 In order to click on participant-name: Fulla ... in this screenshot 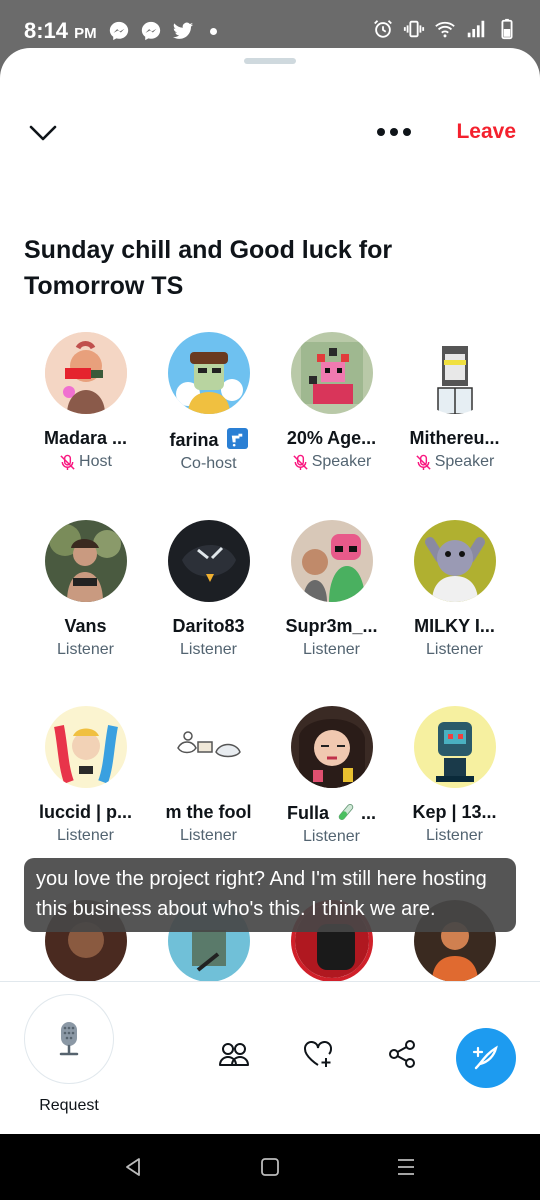, I will do `click(331, 813)`.